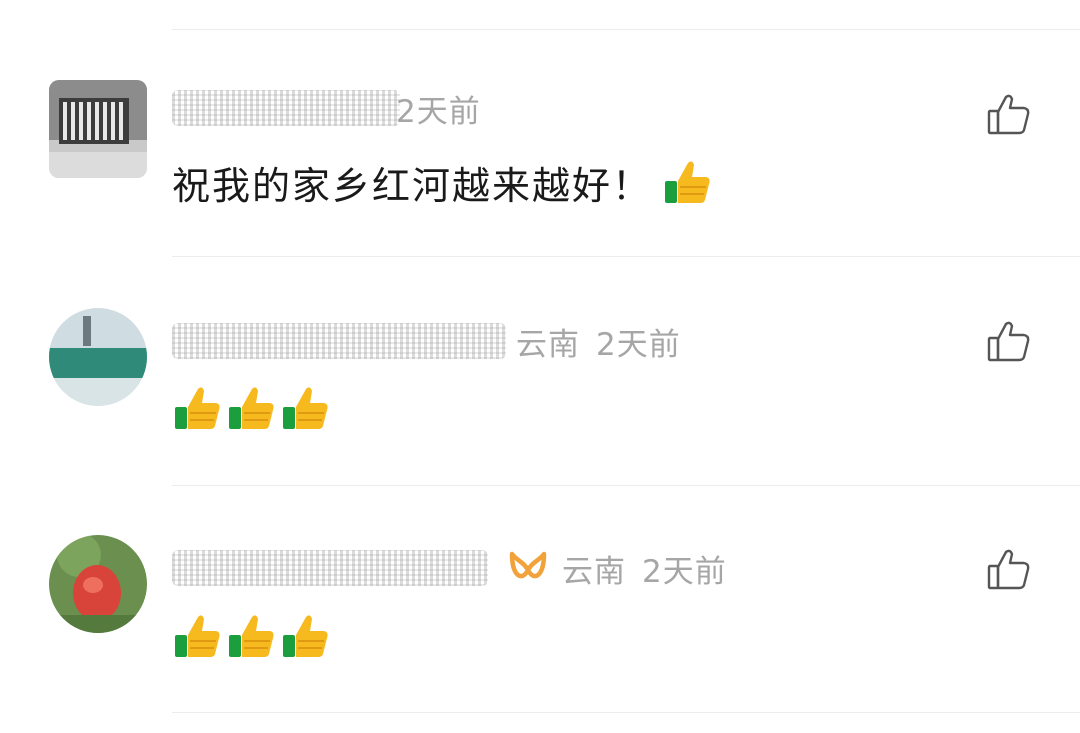 The height and width of the screenshot is (733, 1080). I want to click on comment-meta: 2天前, so click(326, 108).